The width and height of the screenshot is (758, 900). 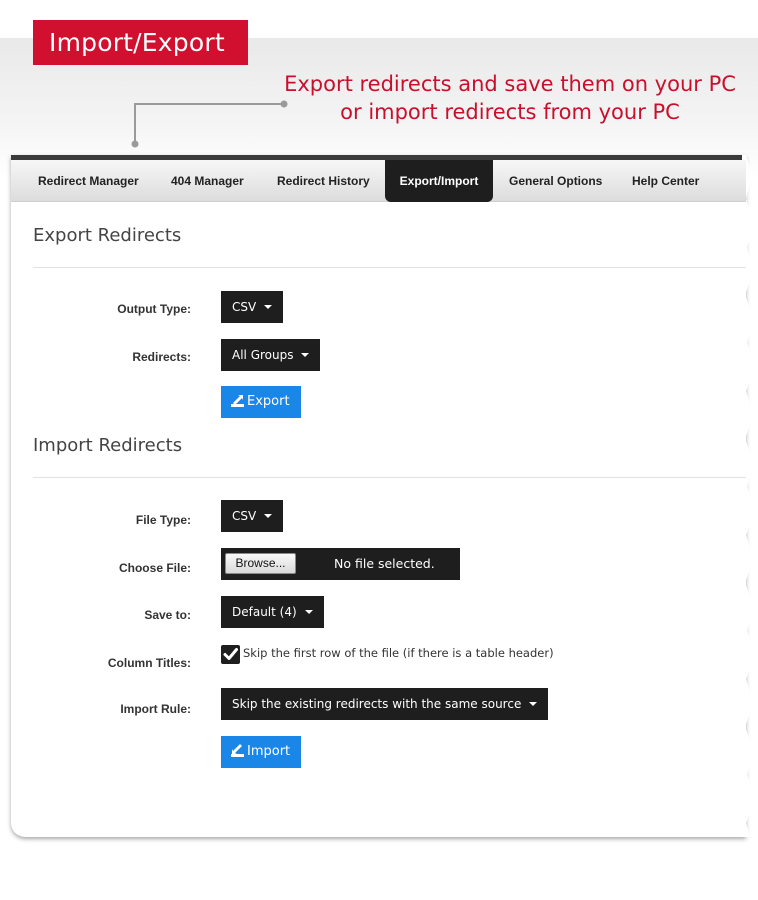 I want to click on import-divider, so click(x=389, y=477).